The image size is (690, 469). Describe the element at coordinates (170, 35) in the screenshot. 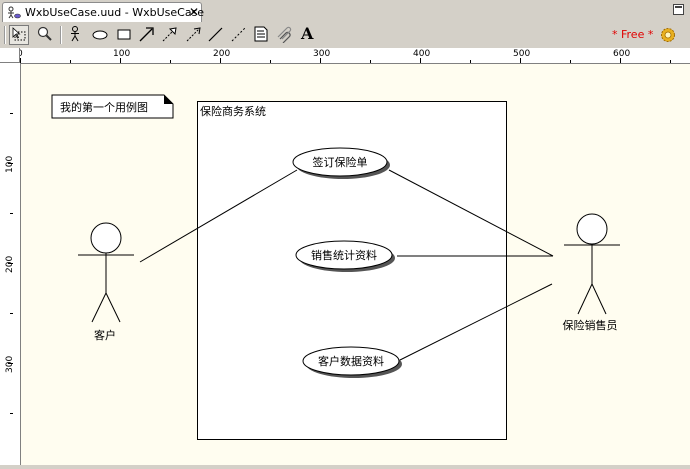

I see `generalization-tool-icon` at that location.